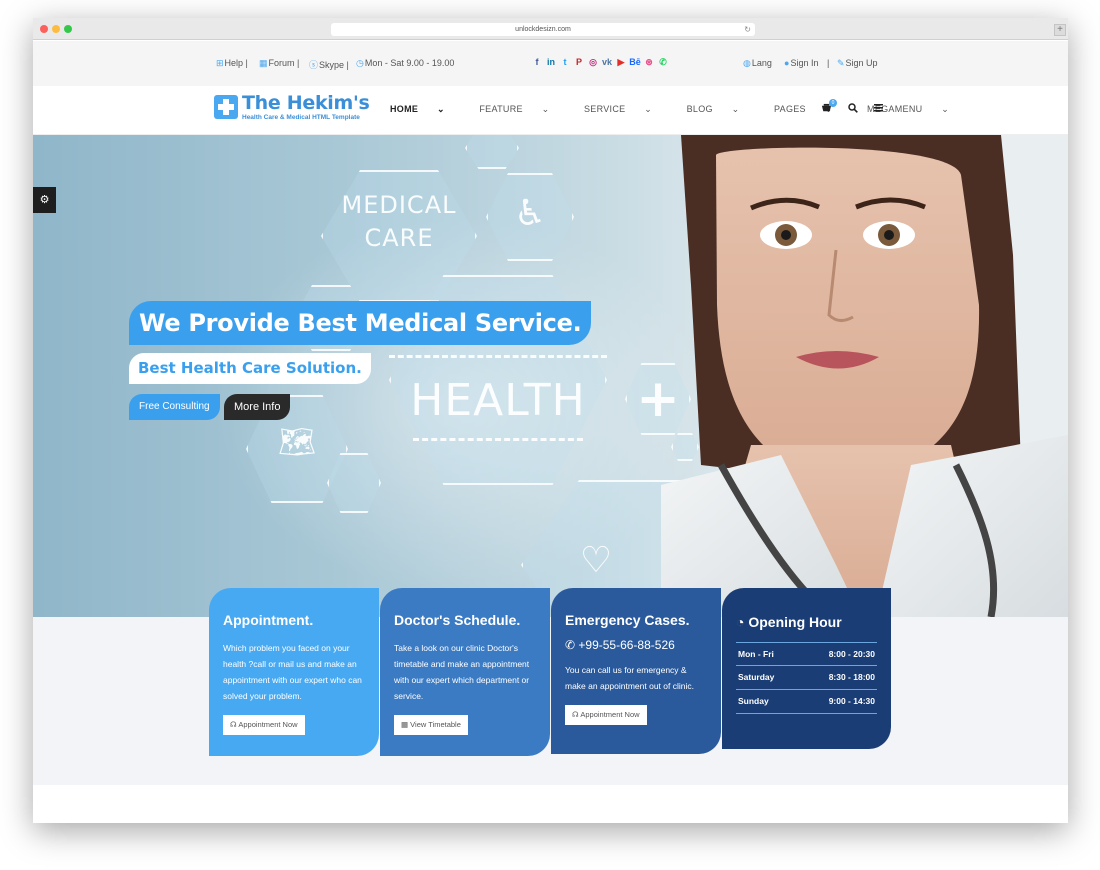 The image size is (1100, 870). What do you see at coordinates (268, 724) in the screenshot?
I see `appointment-now-label: Appointment Now` at bounding box center [268, 724].